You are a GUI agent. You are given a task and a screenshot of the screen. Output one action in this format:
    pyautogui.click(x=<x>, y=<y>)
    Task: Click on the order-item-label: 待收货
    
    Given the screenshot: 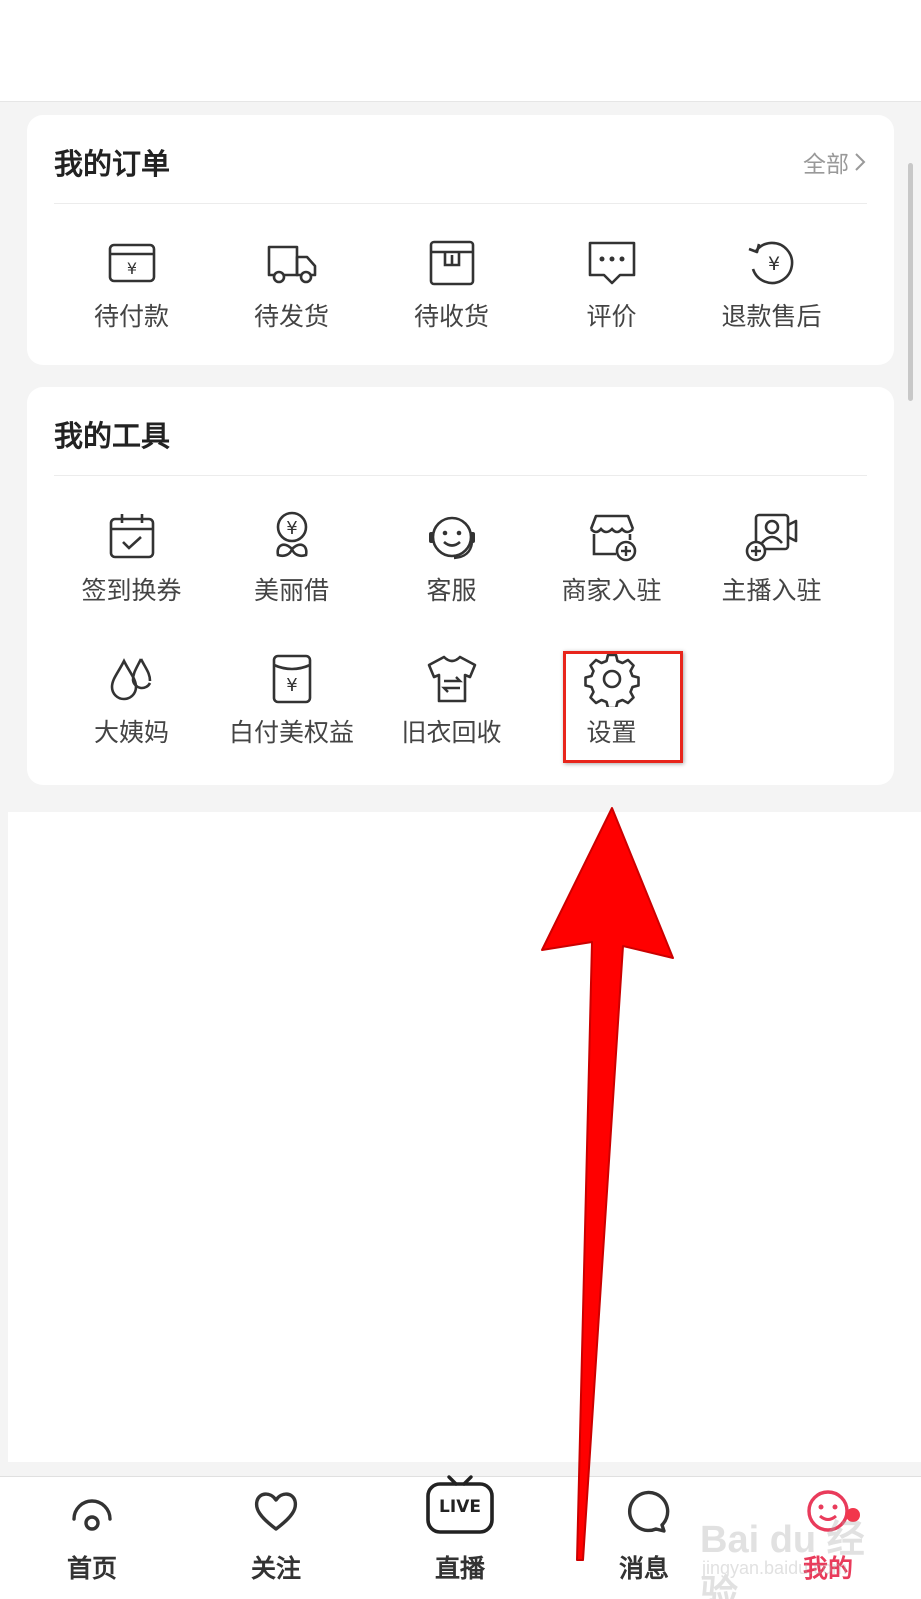 What is the action you would take?
    pyautogui.click(x=451, y=316)
    